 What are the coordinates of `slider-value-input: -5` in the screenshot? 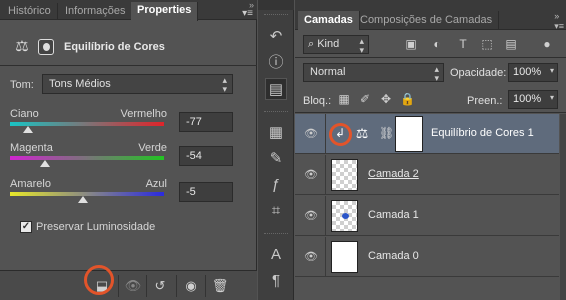 It's located at (206, 192).